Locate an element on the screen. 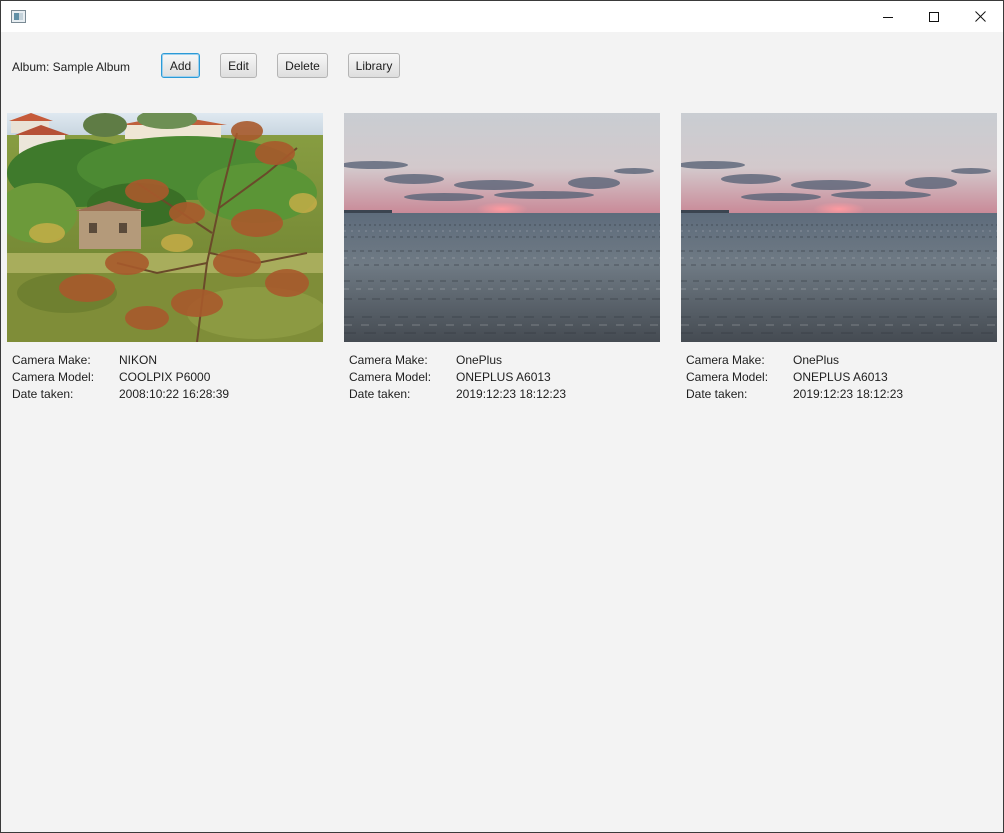 This screenshot has height=833, width=1004. minimize-icon is located at coordinates (888, 17).